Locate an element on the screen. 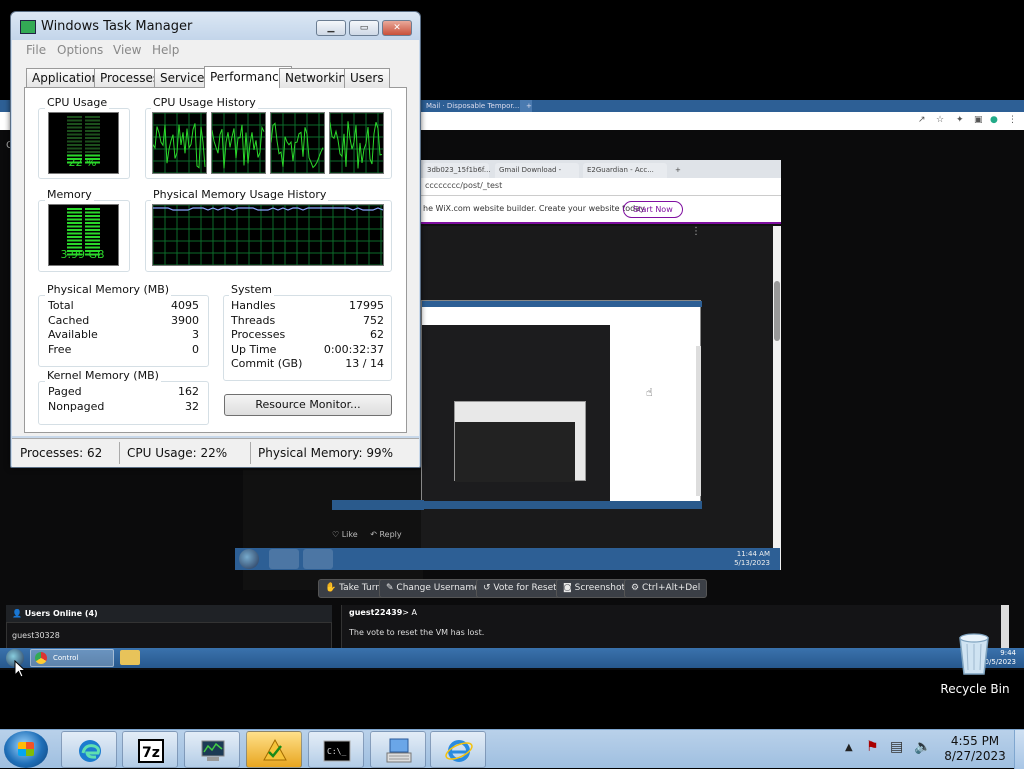 The image size is (1024, 769). show-hidden-icons: ▲ is located at coordinates (849, 747).